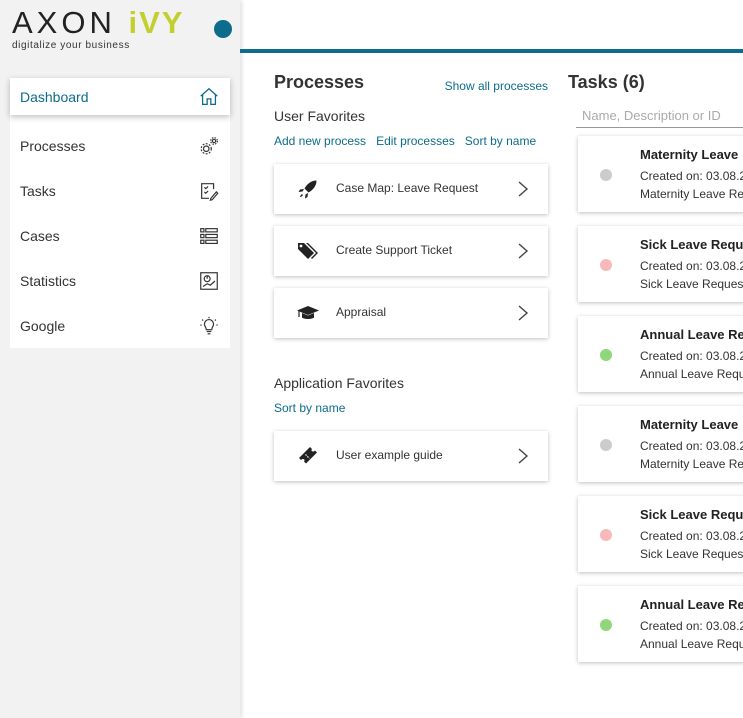 This screenshot has height=718, width=743. What do you see at coordinates (209, 191) in the screenshot?
I see `task-check-icon` at bounding box center [209, 191].